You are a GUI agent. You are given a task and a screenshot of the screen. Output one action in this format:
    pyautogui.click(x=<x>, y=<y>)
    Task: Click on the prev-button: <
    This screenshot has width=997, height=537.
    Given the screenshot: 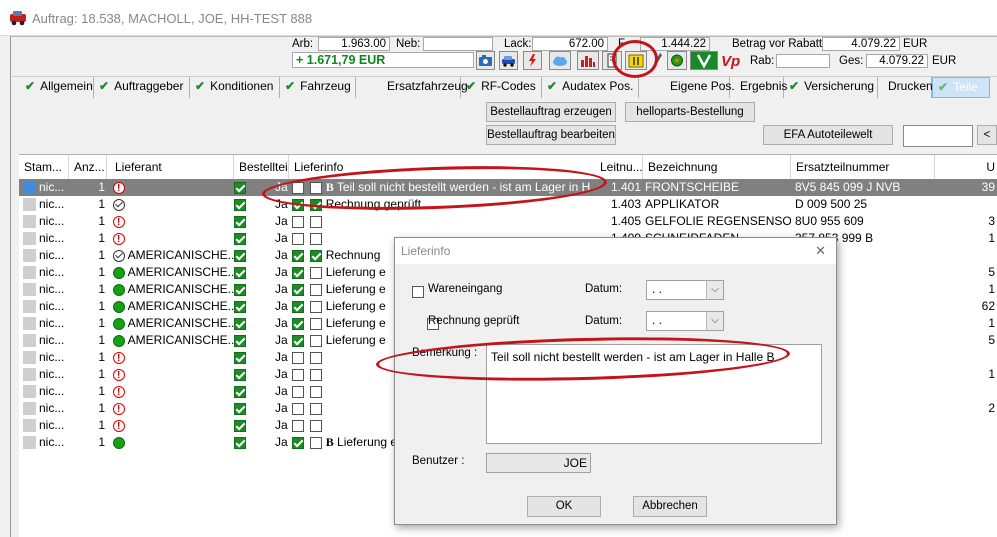 What is the action you would take?
    pyautogui.click(x=987, y=135)
    